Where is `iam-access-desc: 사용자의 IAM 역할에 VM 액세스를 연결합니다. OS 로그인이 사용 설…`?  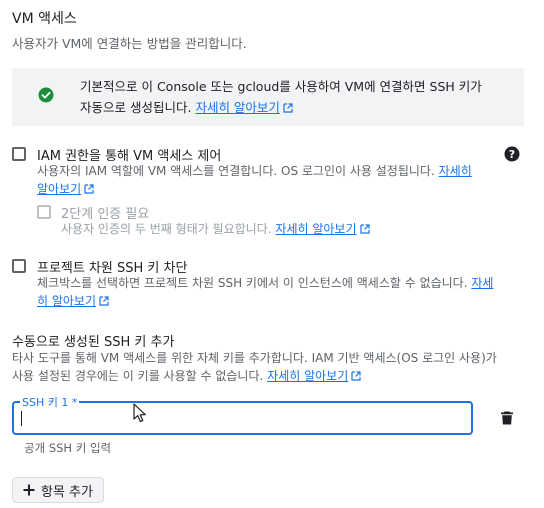 iam-access-desc: 사용자의 IAM 역할에 VM 액세스를 연결합니다. OS 로그인이 사용 설… is located at coordinates (267, 180).